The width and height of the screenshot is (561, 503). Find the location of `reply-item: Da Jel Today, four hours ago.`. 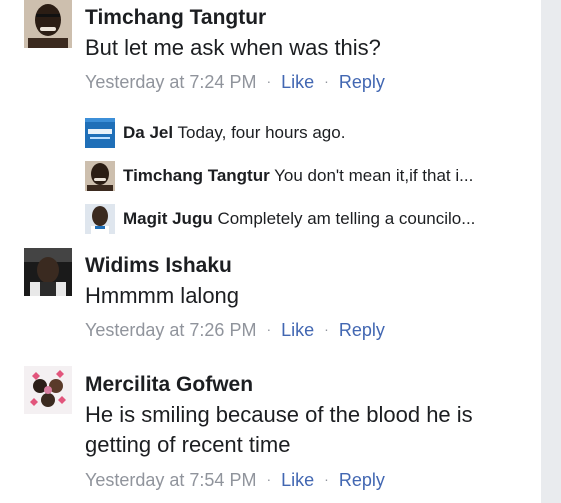

reply-item: Da Jel Today, four hours ago. is located at coordinates (305, 133).